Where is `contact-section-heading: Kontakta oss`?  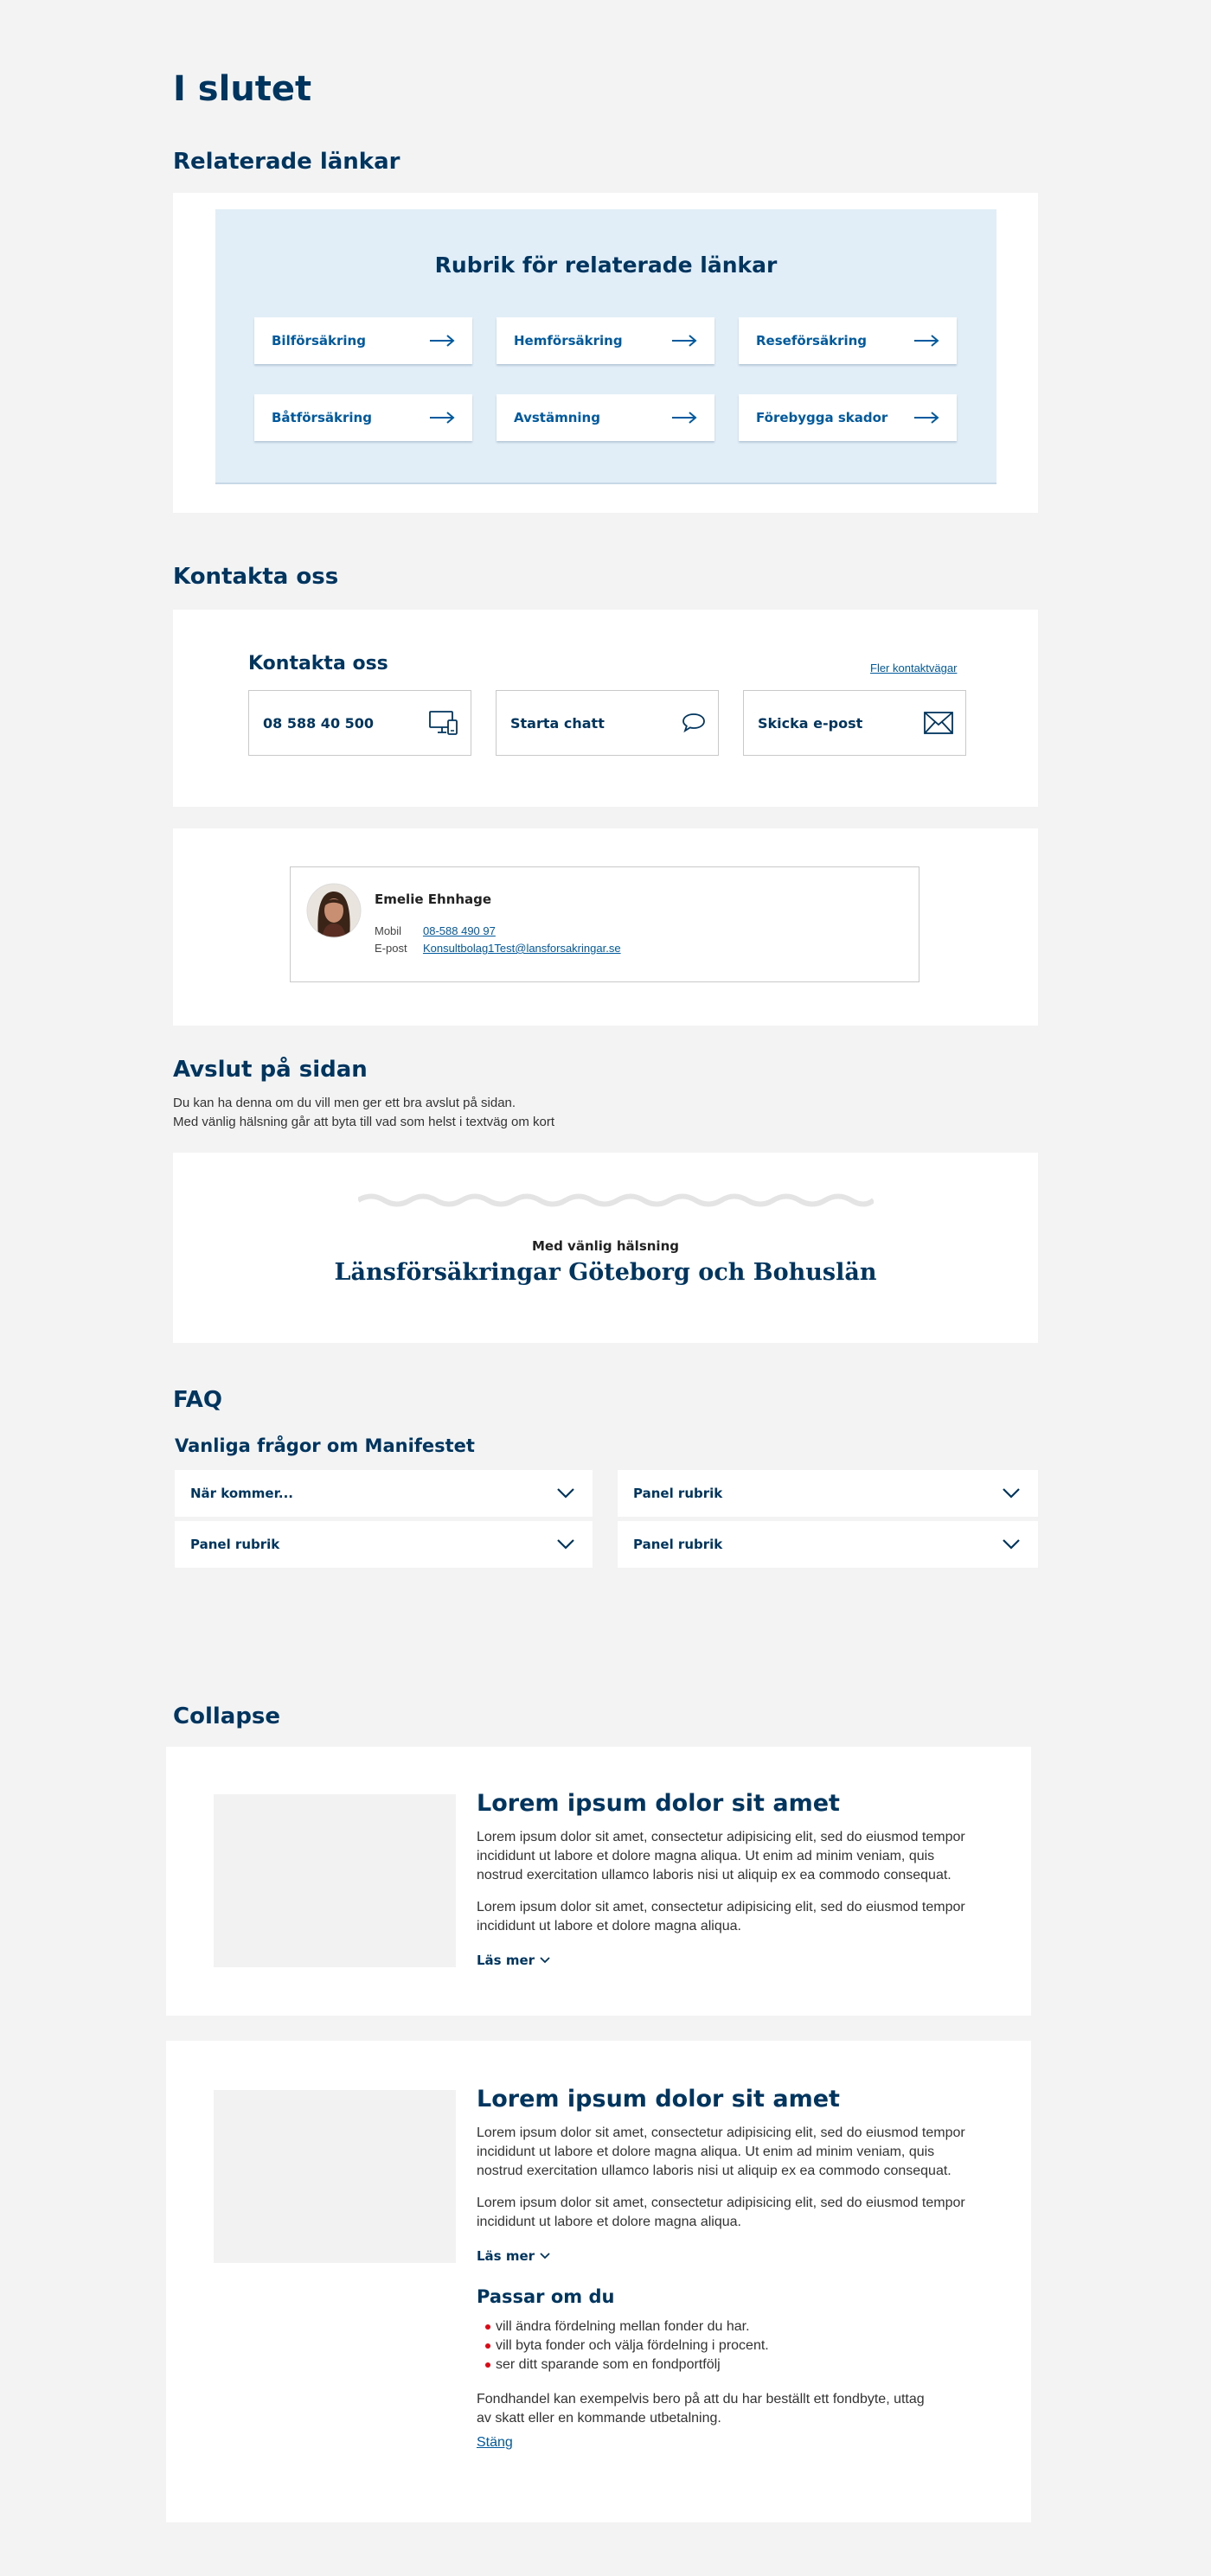
contact-section-heading: Kontakta oss is located at coordinates (256, 577).